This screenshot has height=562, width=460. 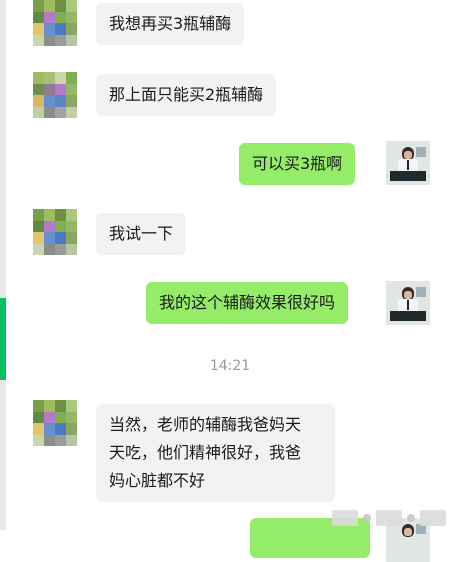 I want to click on message-text: 那上面只能买2瓶辅酶, so click(x=186, y=94).